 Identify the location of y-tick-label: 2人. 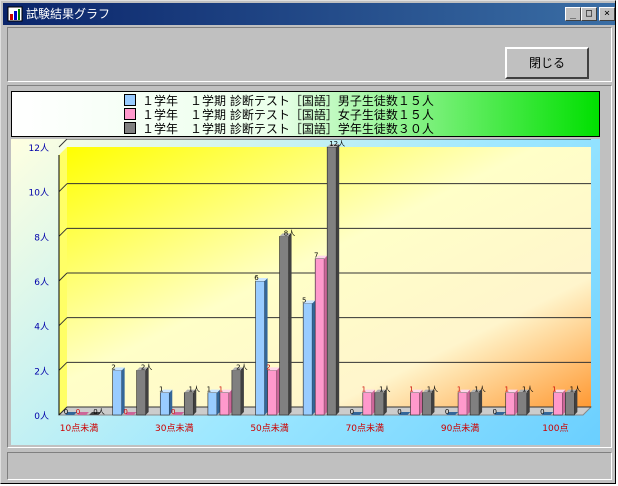
(41, 371).